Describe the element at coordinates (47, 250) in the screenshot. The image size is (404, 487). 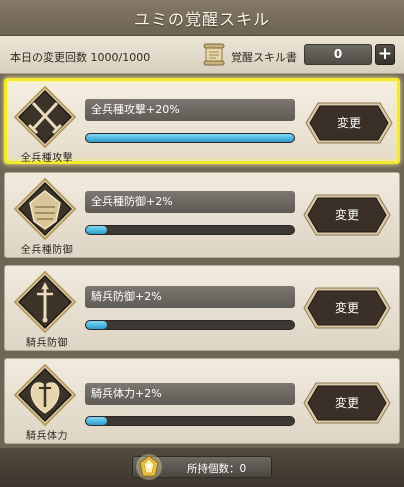
I see `skill-label: 全兵種防御` at that location.